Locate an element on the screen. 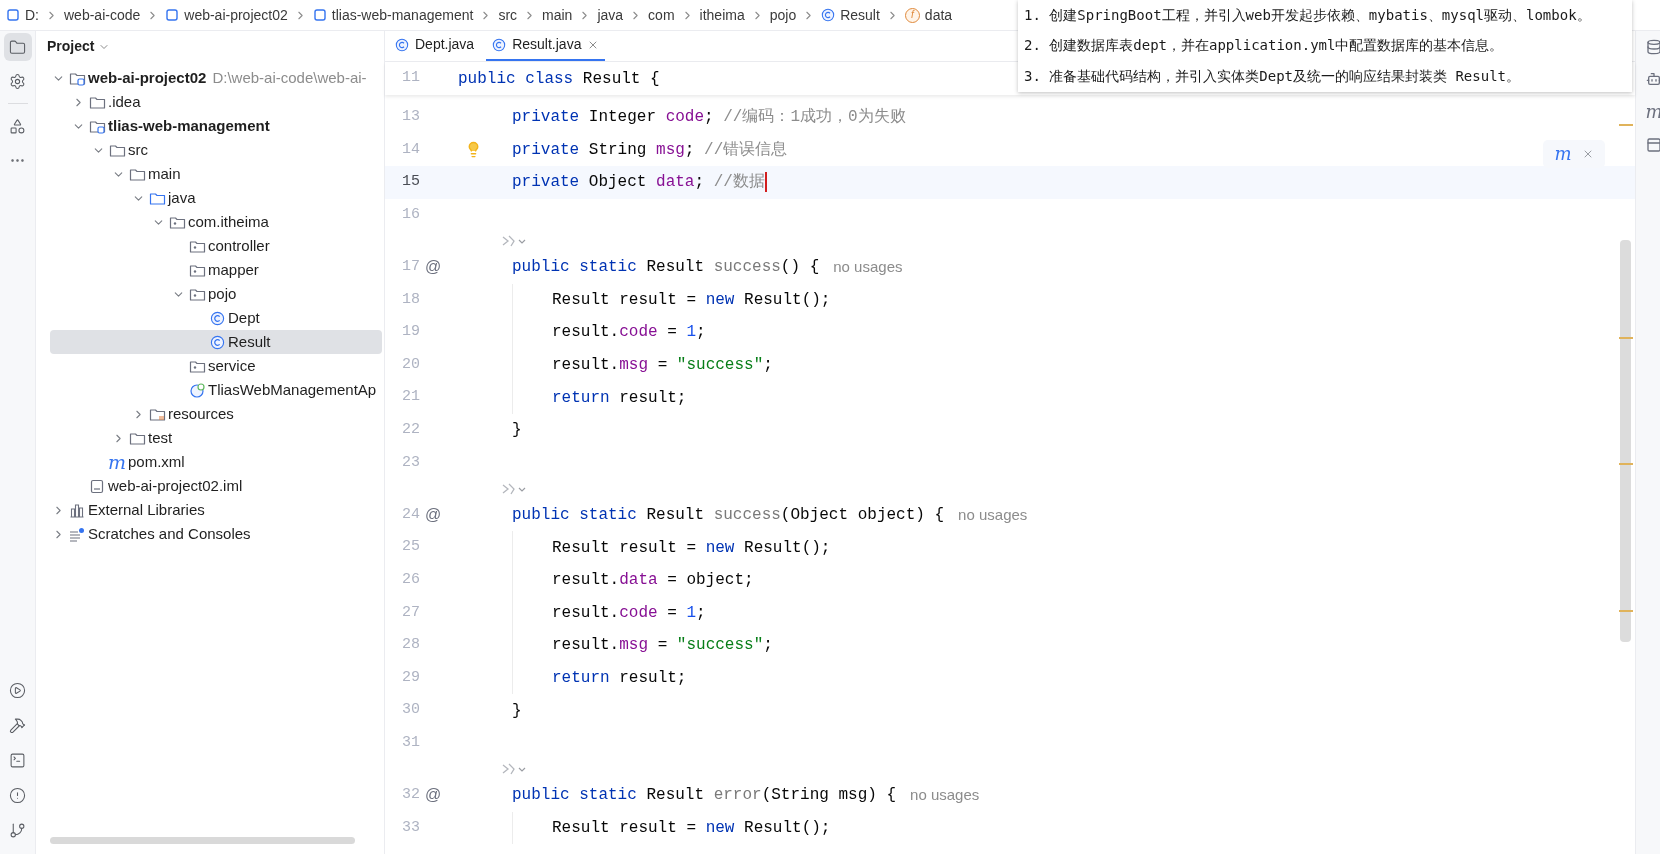 This screenshot has width=1660, height=854. line-number: 16 is located at coordinates (410, 214).